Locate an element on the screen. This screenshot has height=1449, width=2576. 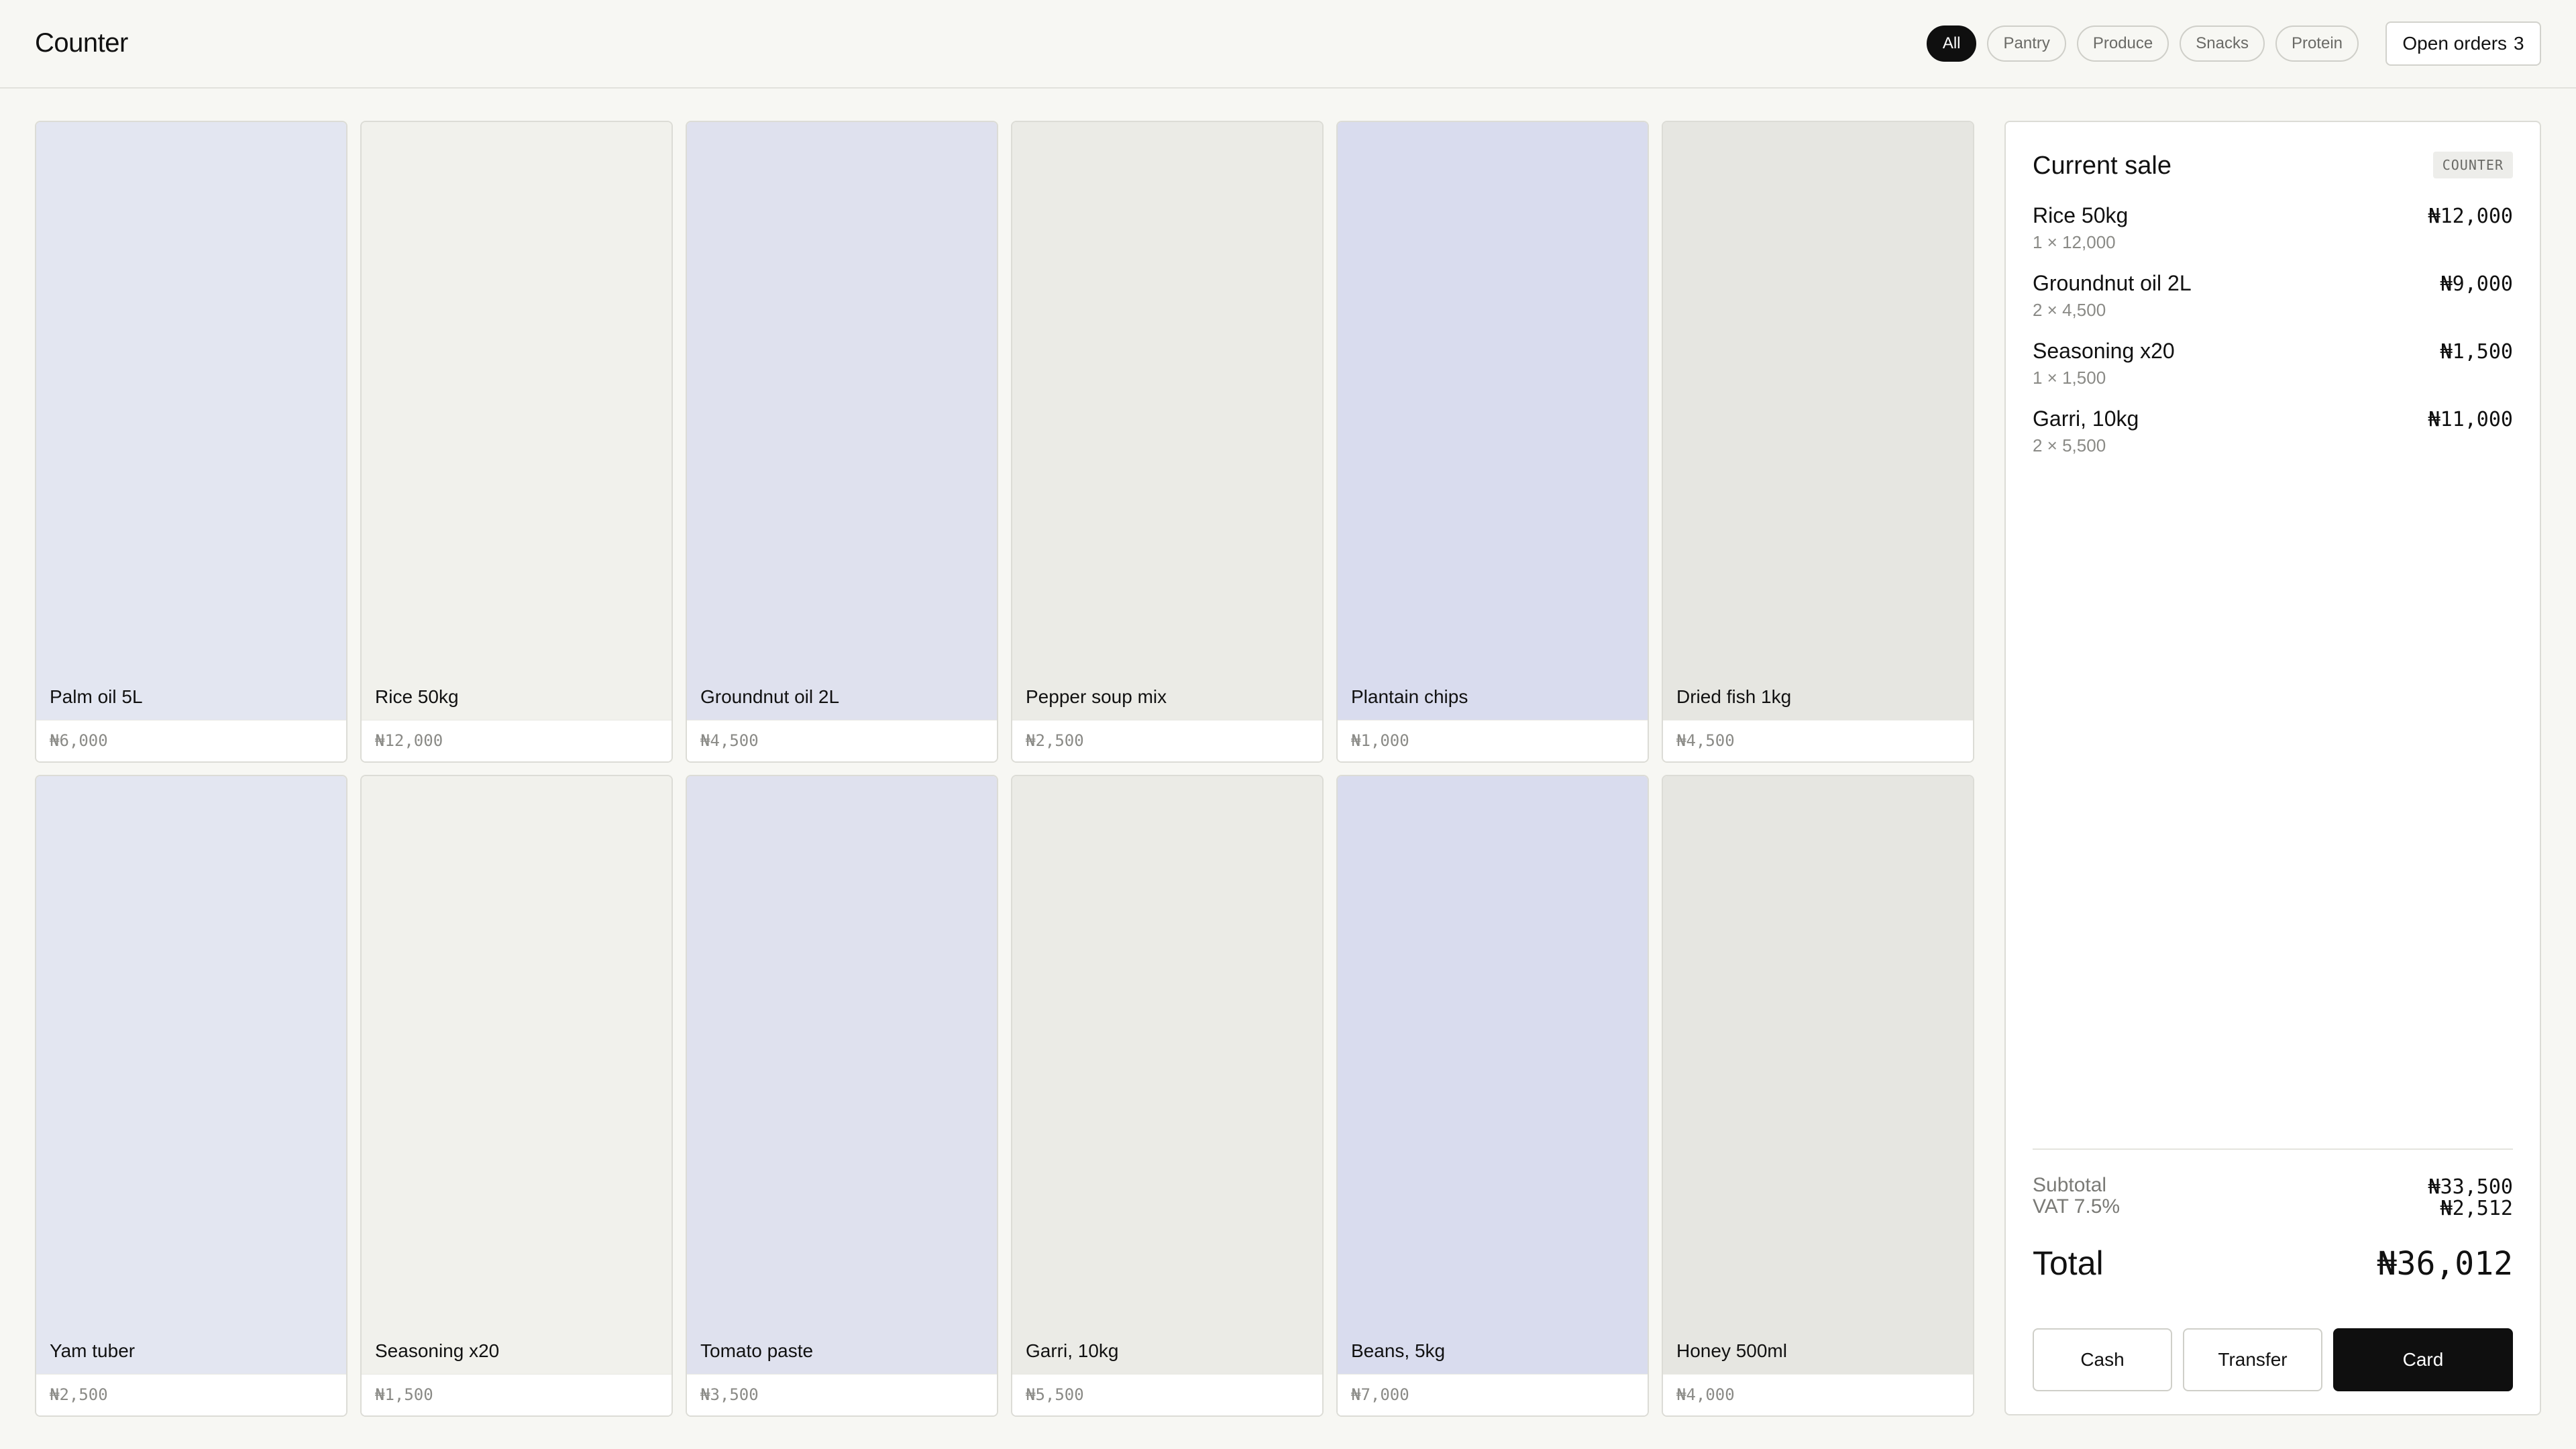
line-item-quantity: 2 × 5,500 is located at coordinates (2069, 445).